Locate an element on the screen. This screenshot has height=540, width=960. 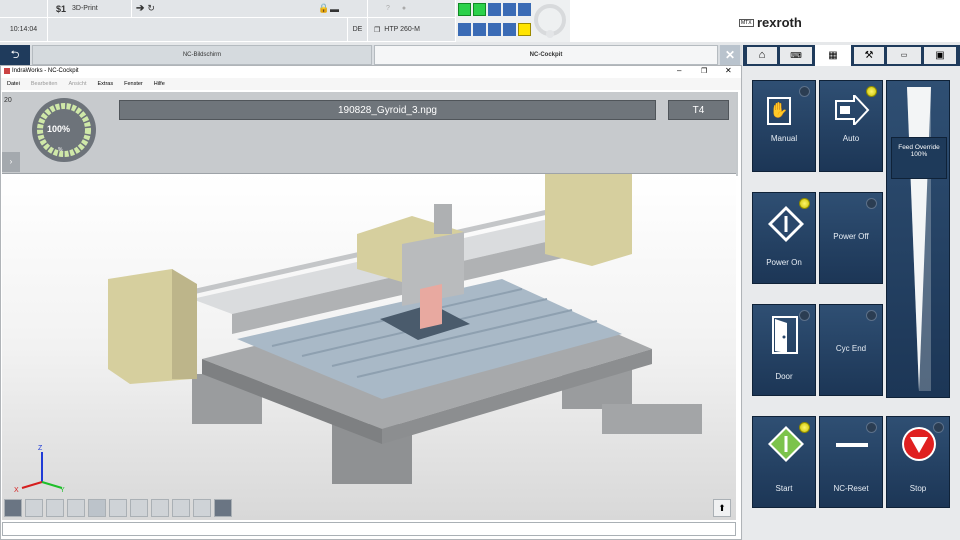
menu-ansicht: Ansicht is located at coordinates (77, 84).